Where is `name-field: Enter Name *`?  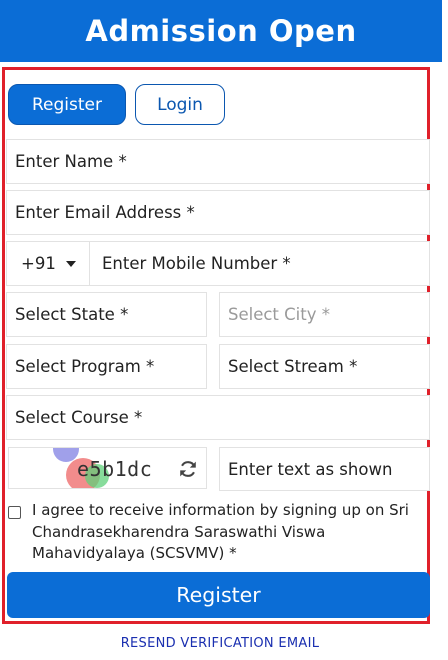 name-field: Enter Name * is located at coordinates (218, 161).